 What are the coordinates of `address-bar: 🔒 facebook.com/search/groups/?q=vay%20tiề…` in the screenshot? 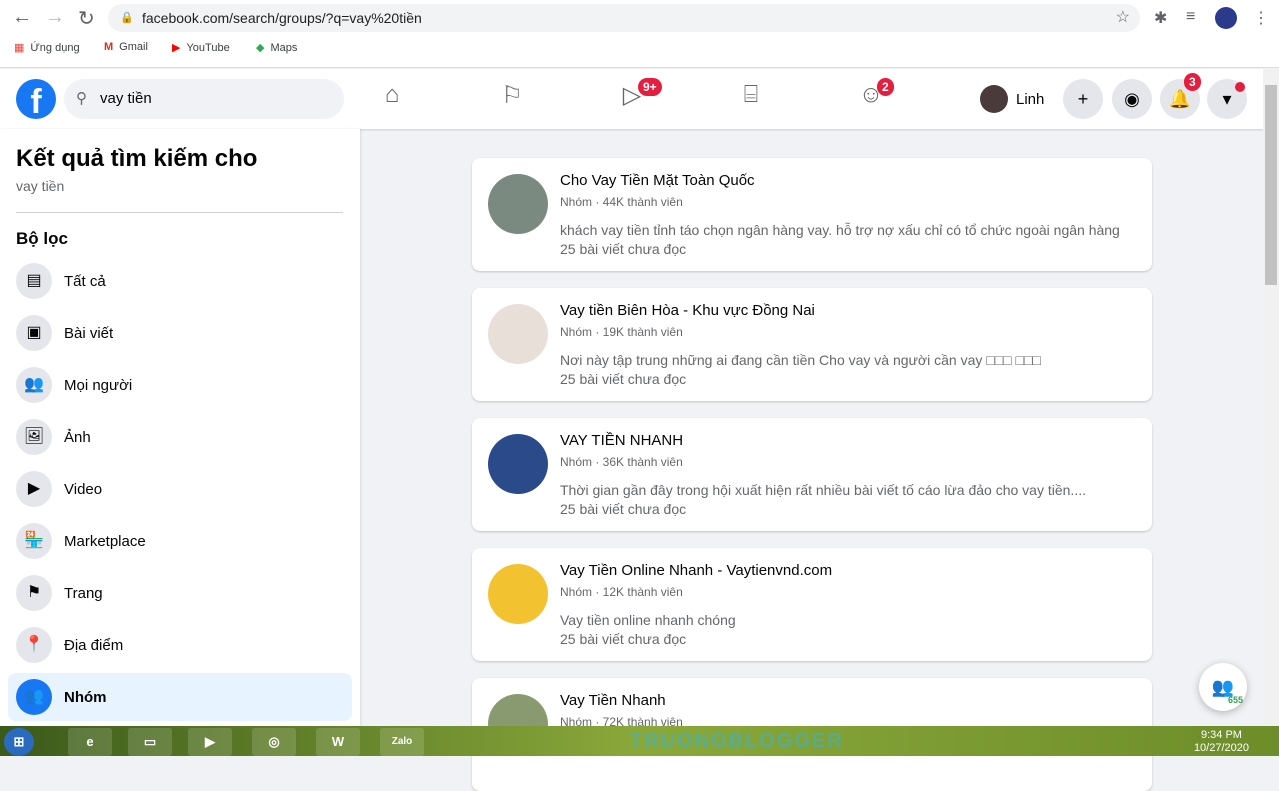 It's located at (624, 18).